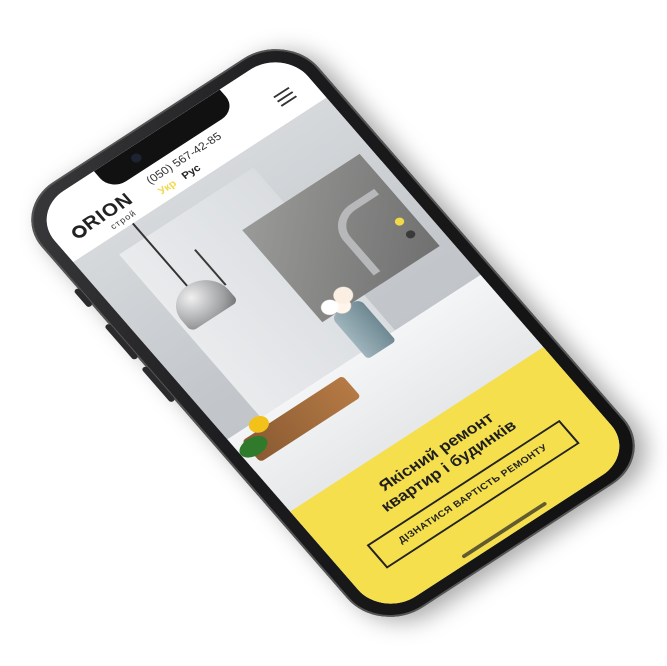 The image size is (667, 666). I want to click on silent-switch, so click(83, 297).